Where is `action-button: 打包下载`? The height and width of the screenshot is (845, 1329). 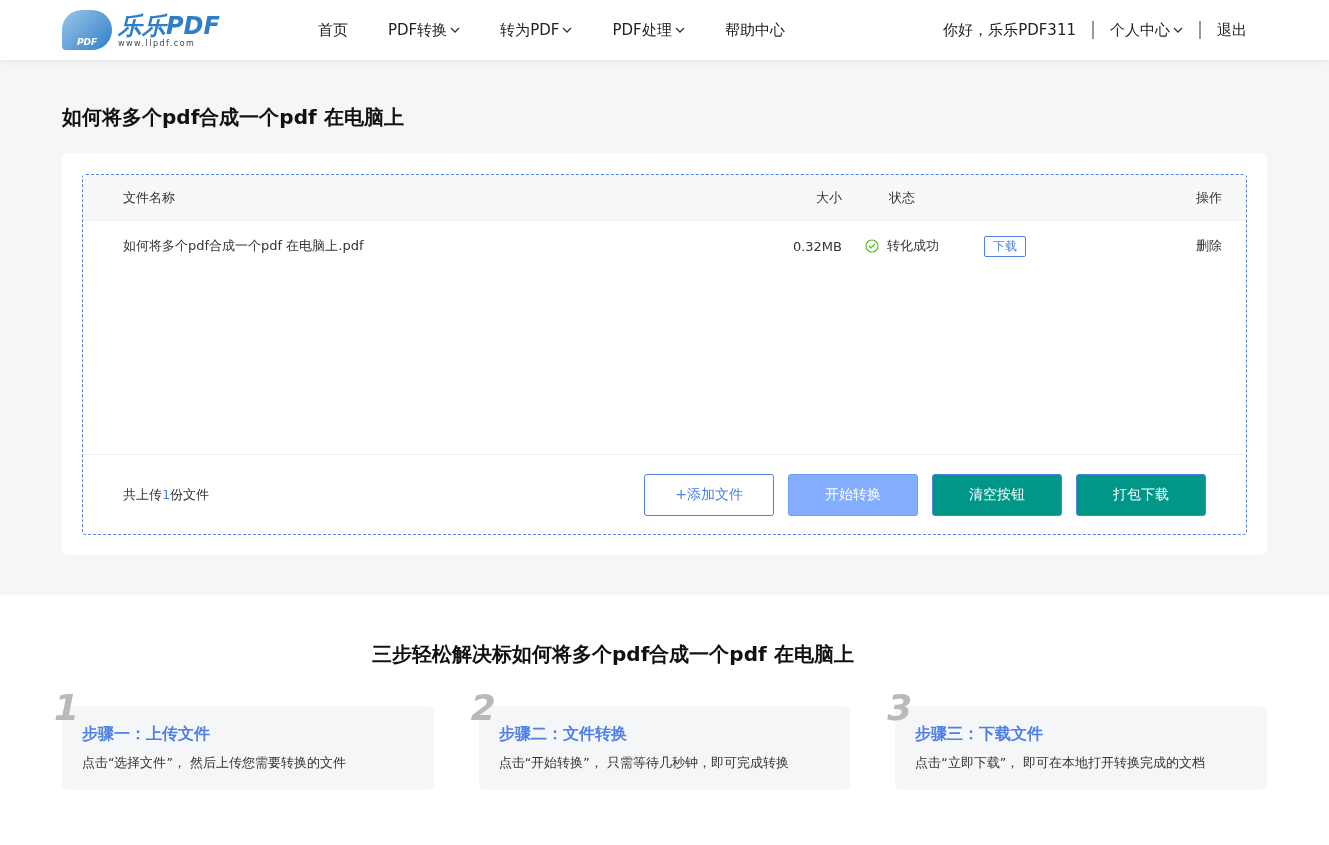 action-button: 打包下载 is located at coordinates (1141, 494).